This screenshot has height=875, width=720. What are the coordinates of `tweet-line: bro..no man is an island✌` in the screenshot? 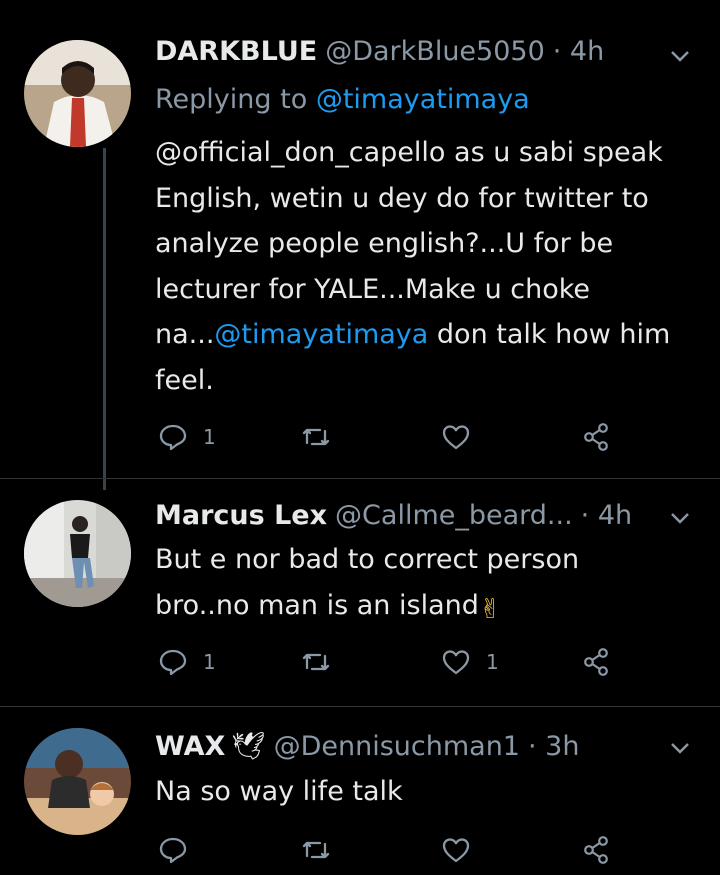 It's located at (367, 608).